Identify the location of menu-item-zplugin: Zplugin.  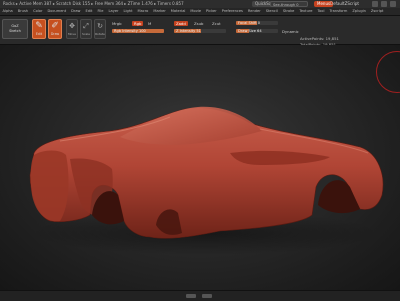
(359, 11).